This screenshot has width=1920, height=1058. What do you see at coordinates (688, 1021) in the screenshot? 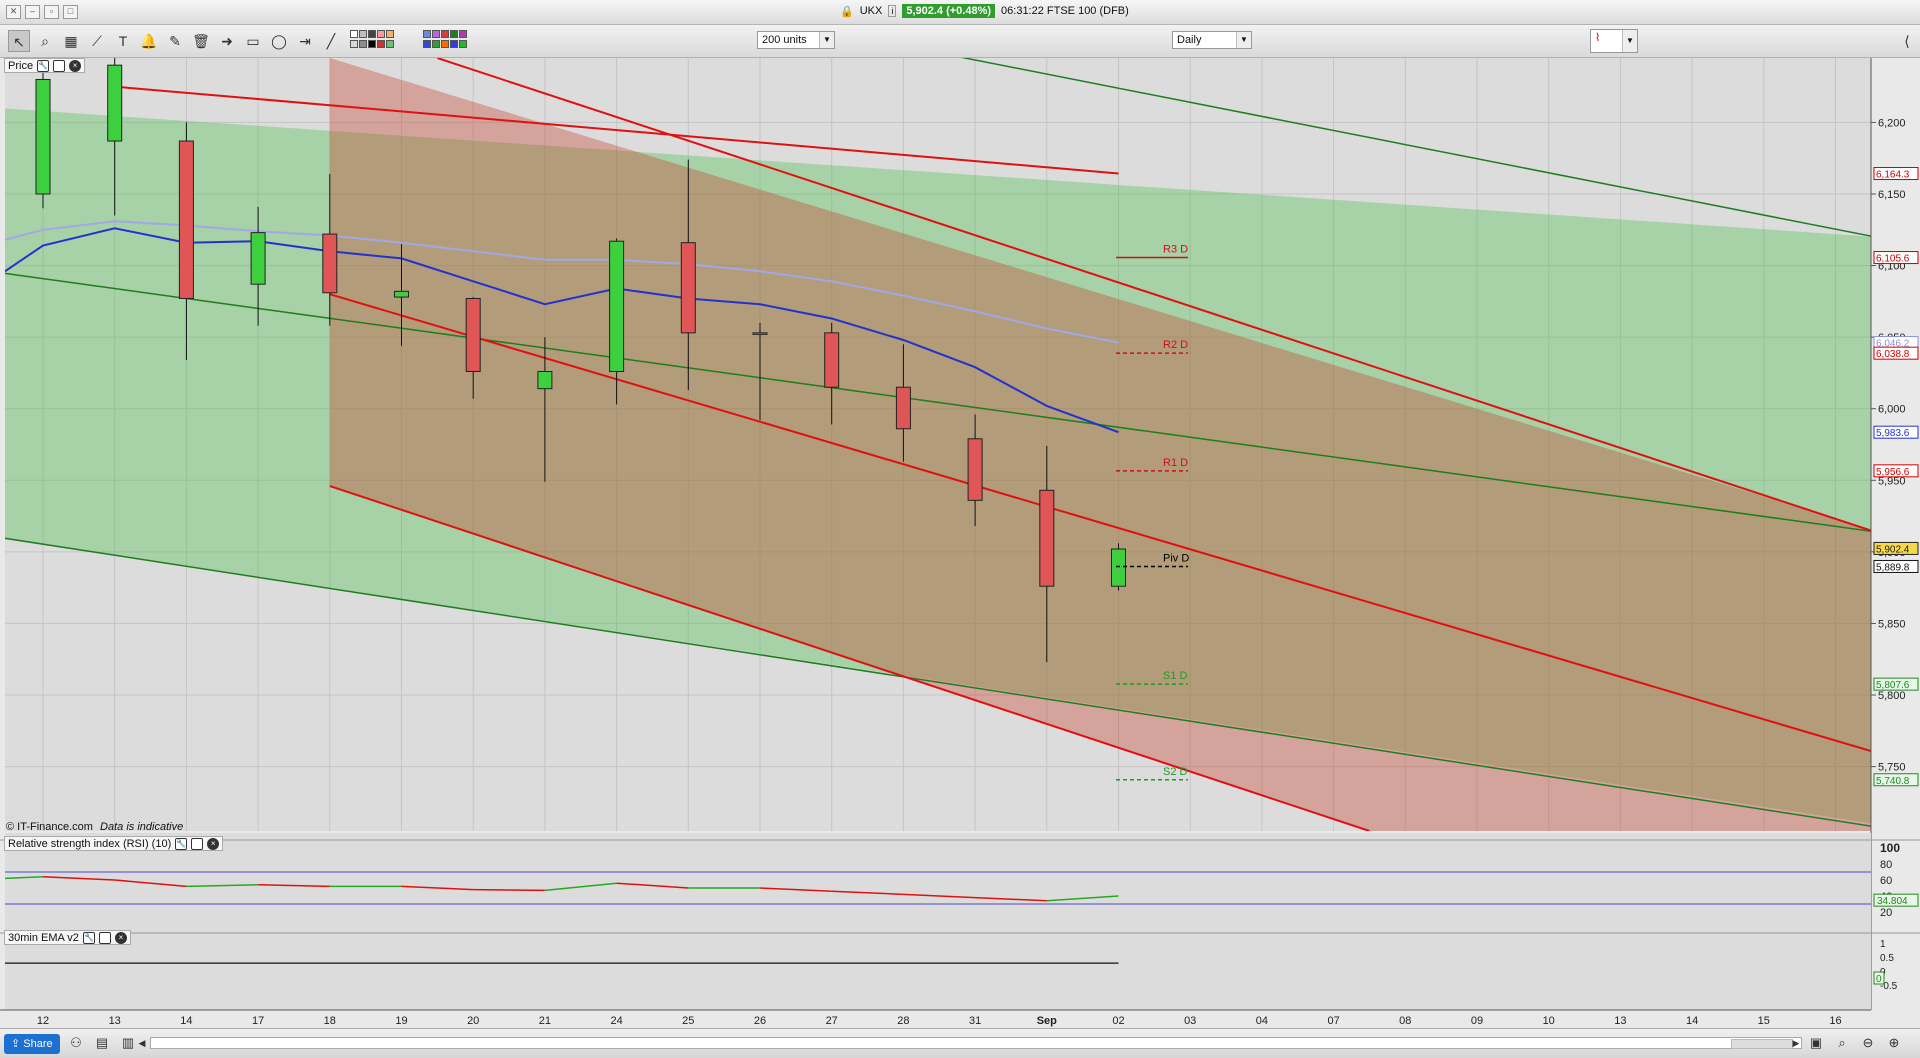
I see `date-tick-label: 25` at bounding box center [688, 1021].